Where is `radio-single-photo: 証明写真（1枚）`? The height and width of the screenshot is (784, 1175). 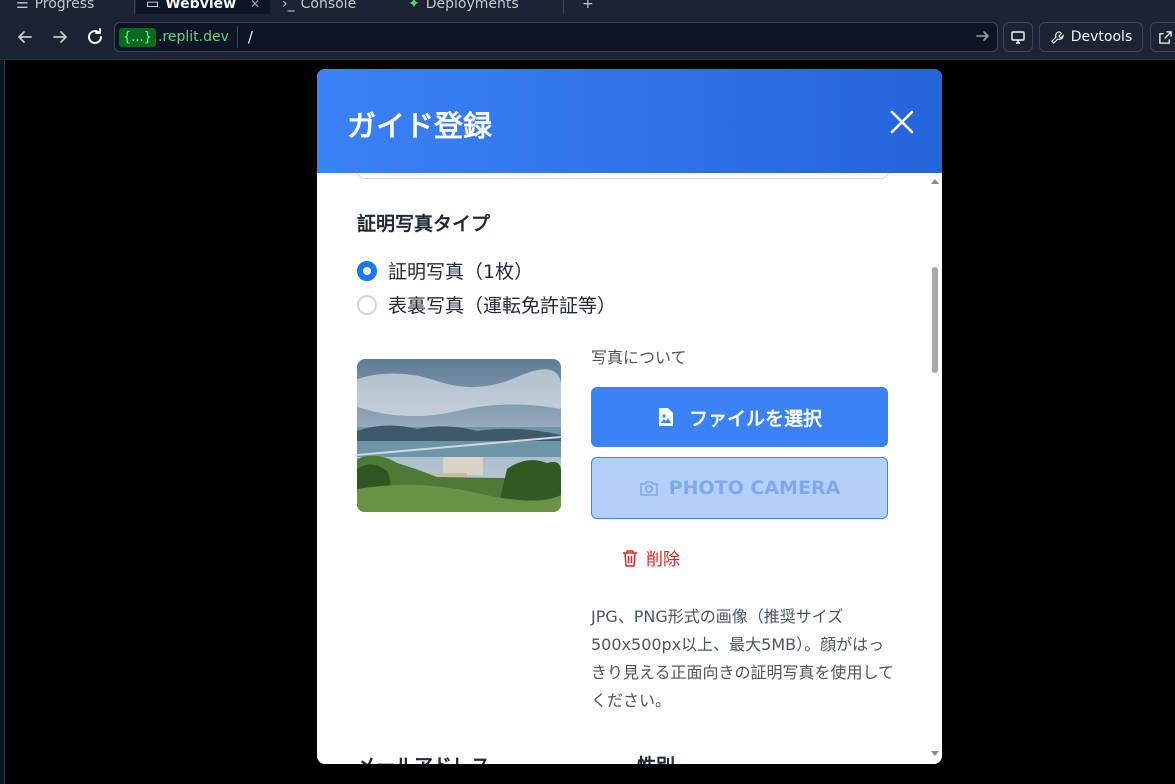
radio-single-photo: 証明写真（1枚） is located at coordinates (445, 270).